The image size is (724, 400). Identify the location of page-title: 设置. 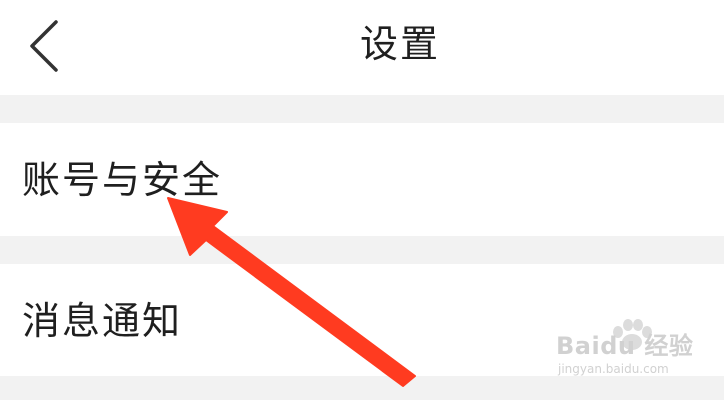
(399, 44).